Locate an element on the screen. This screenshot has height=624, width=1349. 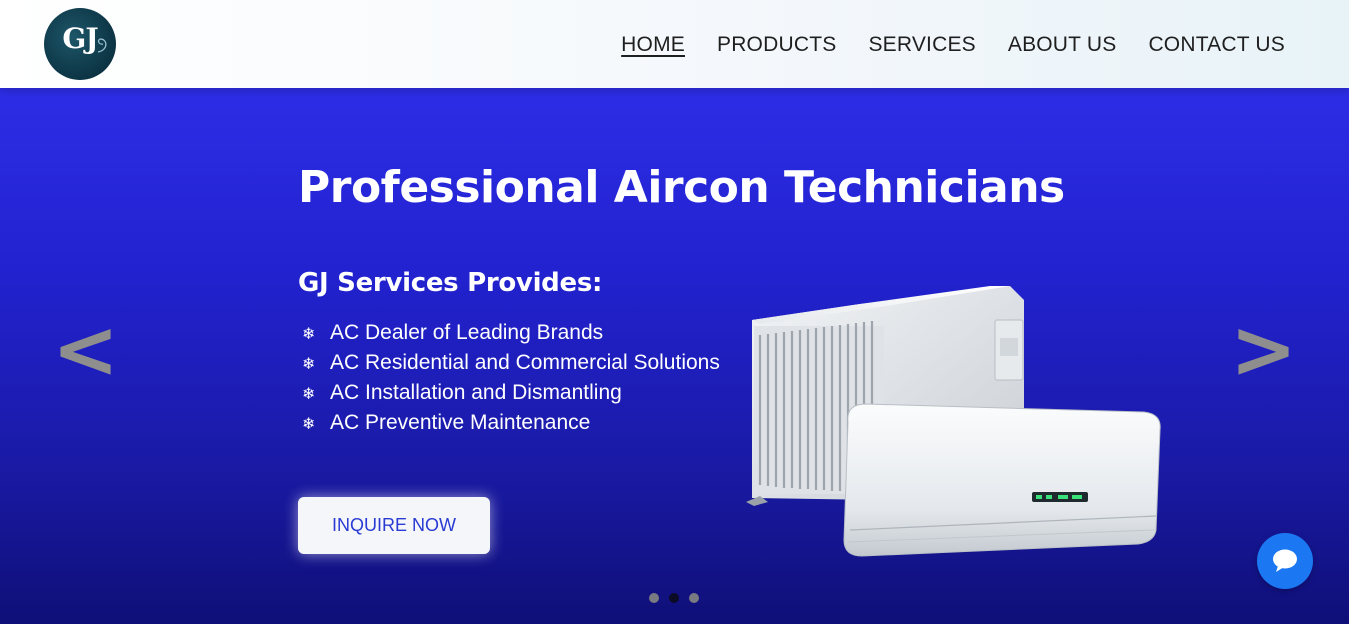
hero-title: Professional Aircon Technicians is located at coordinates (681, 187).